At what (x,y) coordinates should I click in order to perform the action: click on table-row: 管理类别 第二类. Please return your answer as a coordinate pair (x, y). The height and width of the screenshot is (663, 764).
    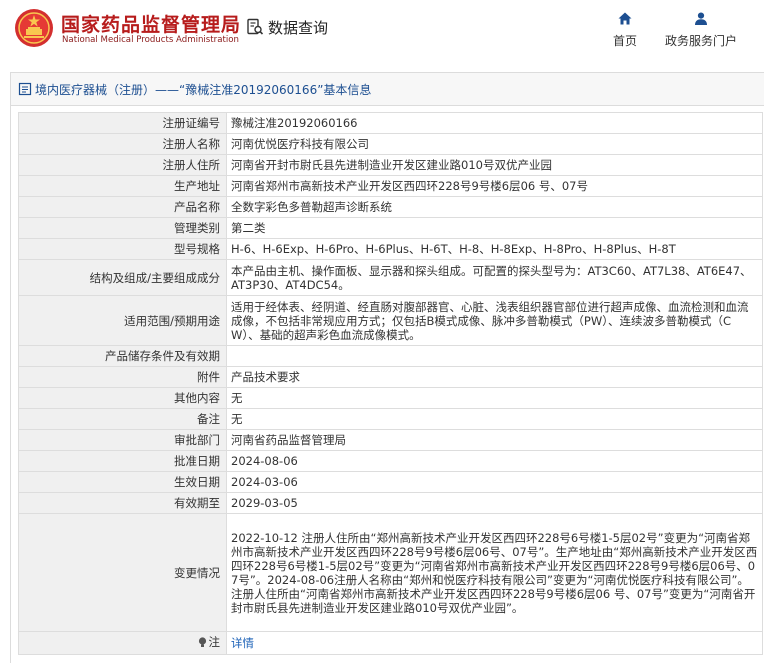
    Looking at the image, I should click on (390, 228).